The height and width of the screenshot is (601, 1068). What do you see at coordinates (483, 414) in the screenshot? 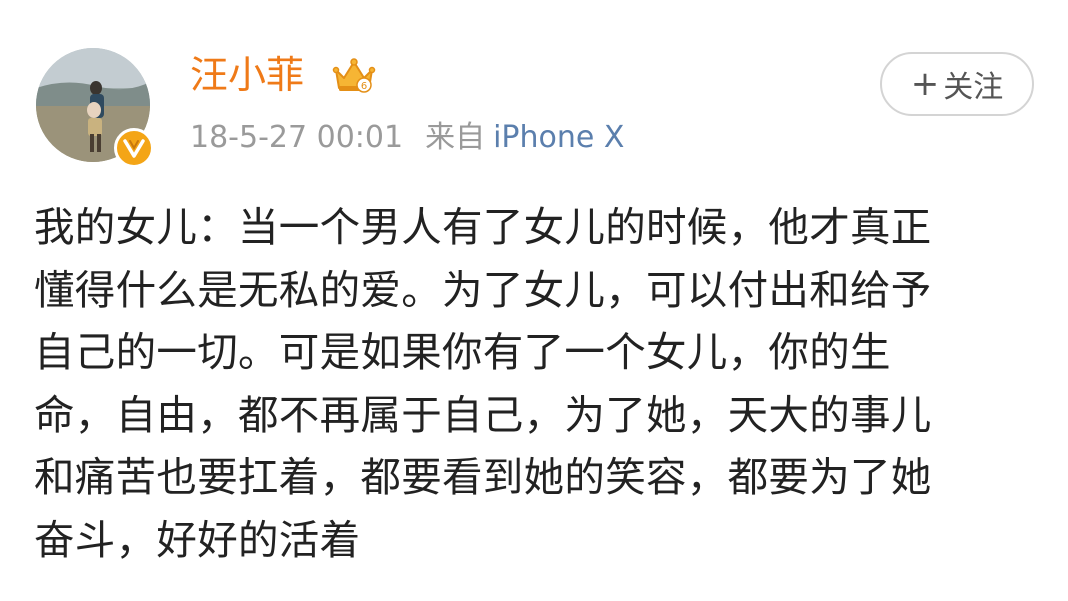
I see `post-text-line: 命，自由，都不再属于自己，为了她，天大的事儿` at bounding box center [483, 414].